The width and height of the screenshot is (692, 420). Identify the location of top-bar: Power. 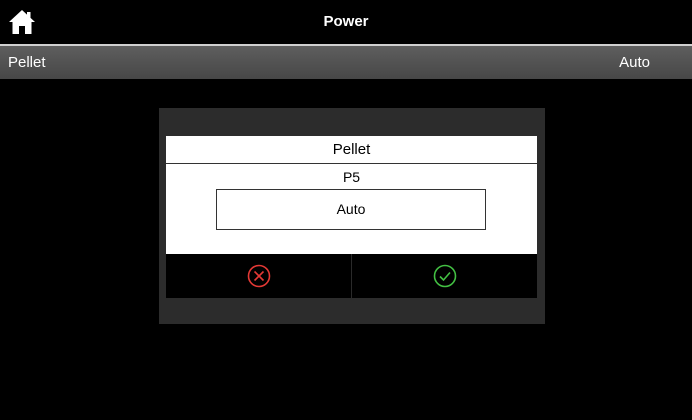
(346, 22).